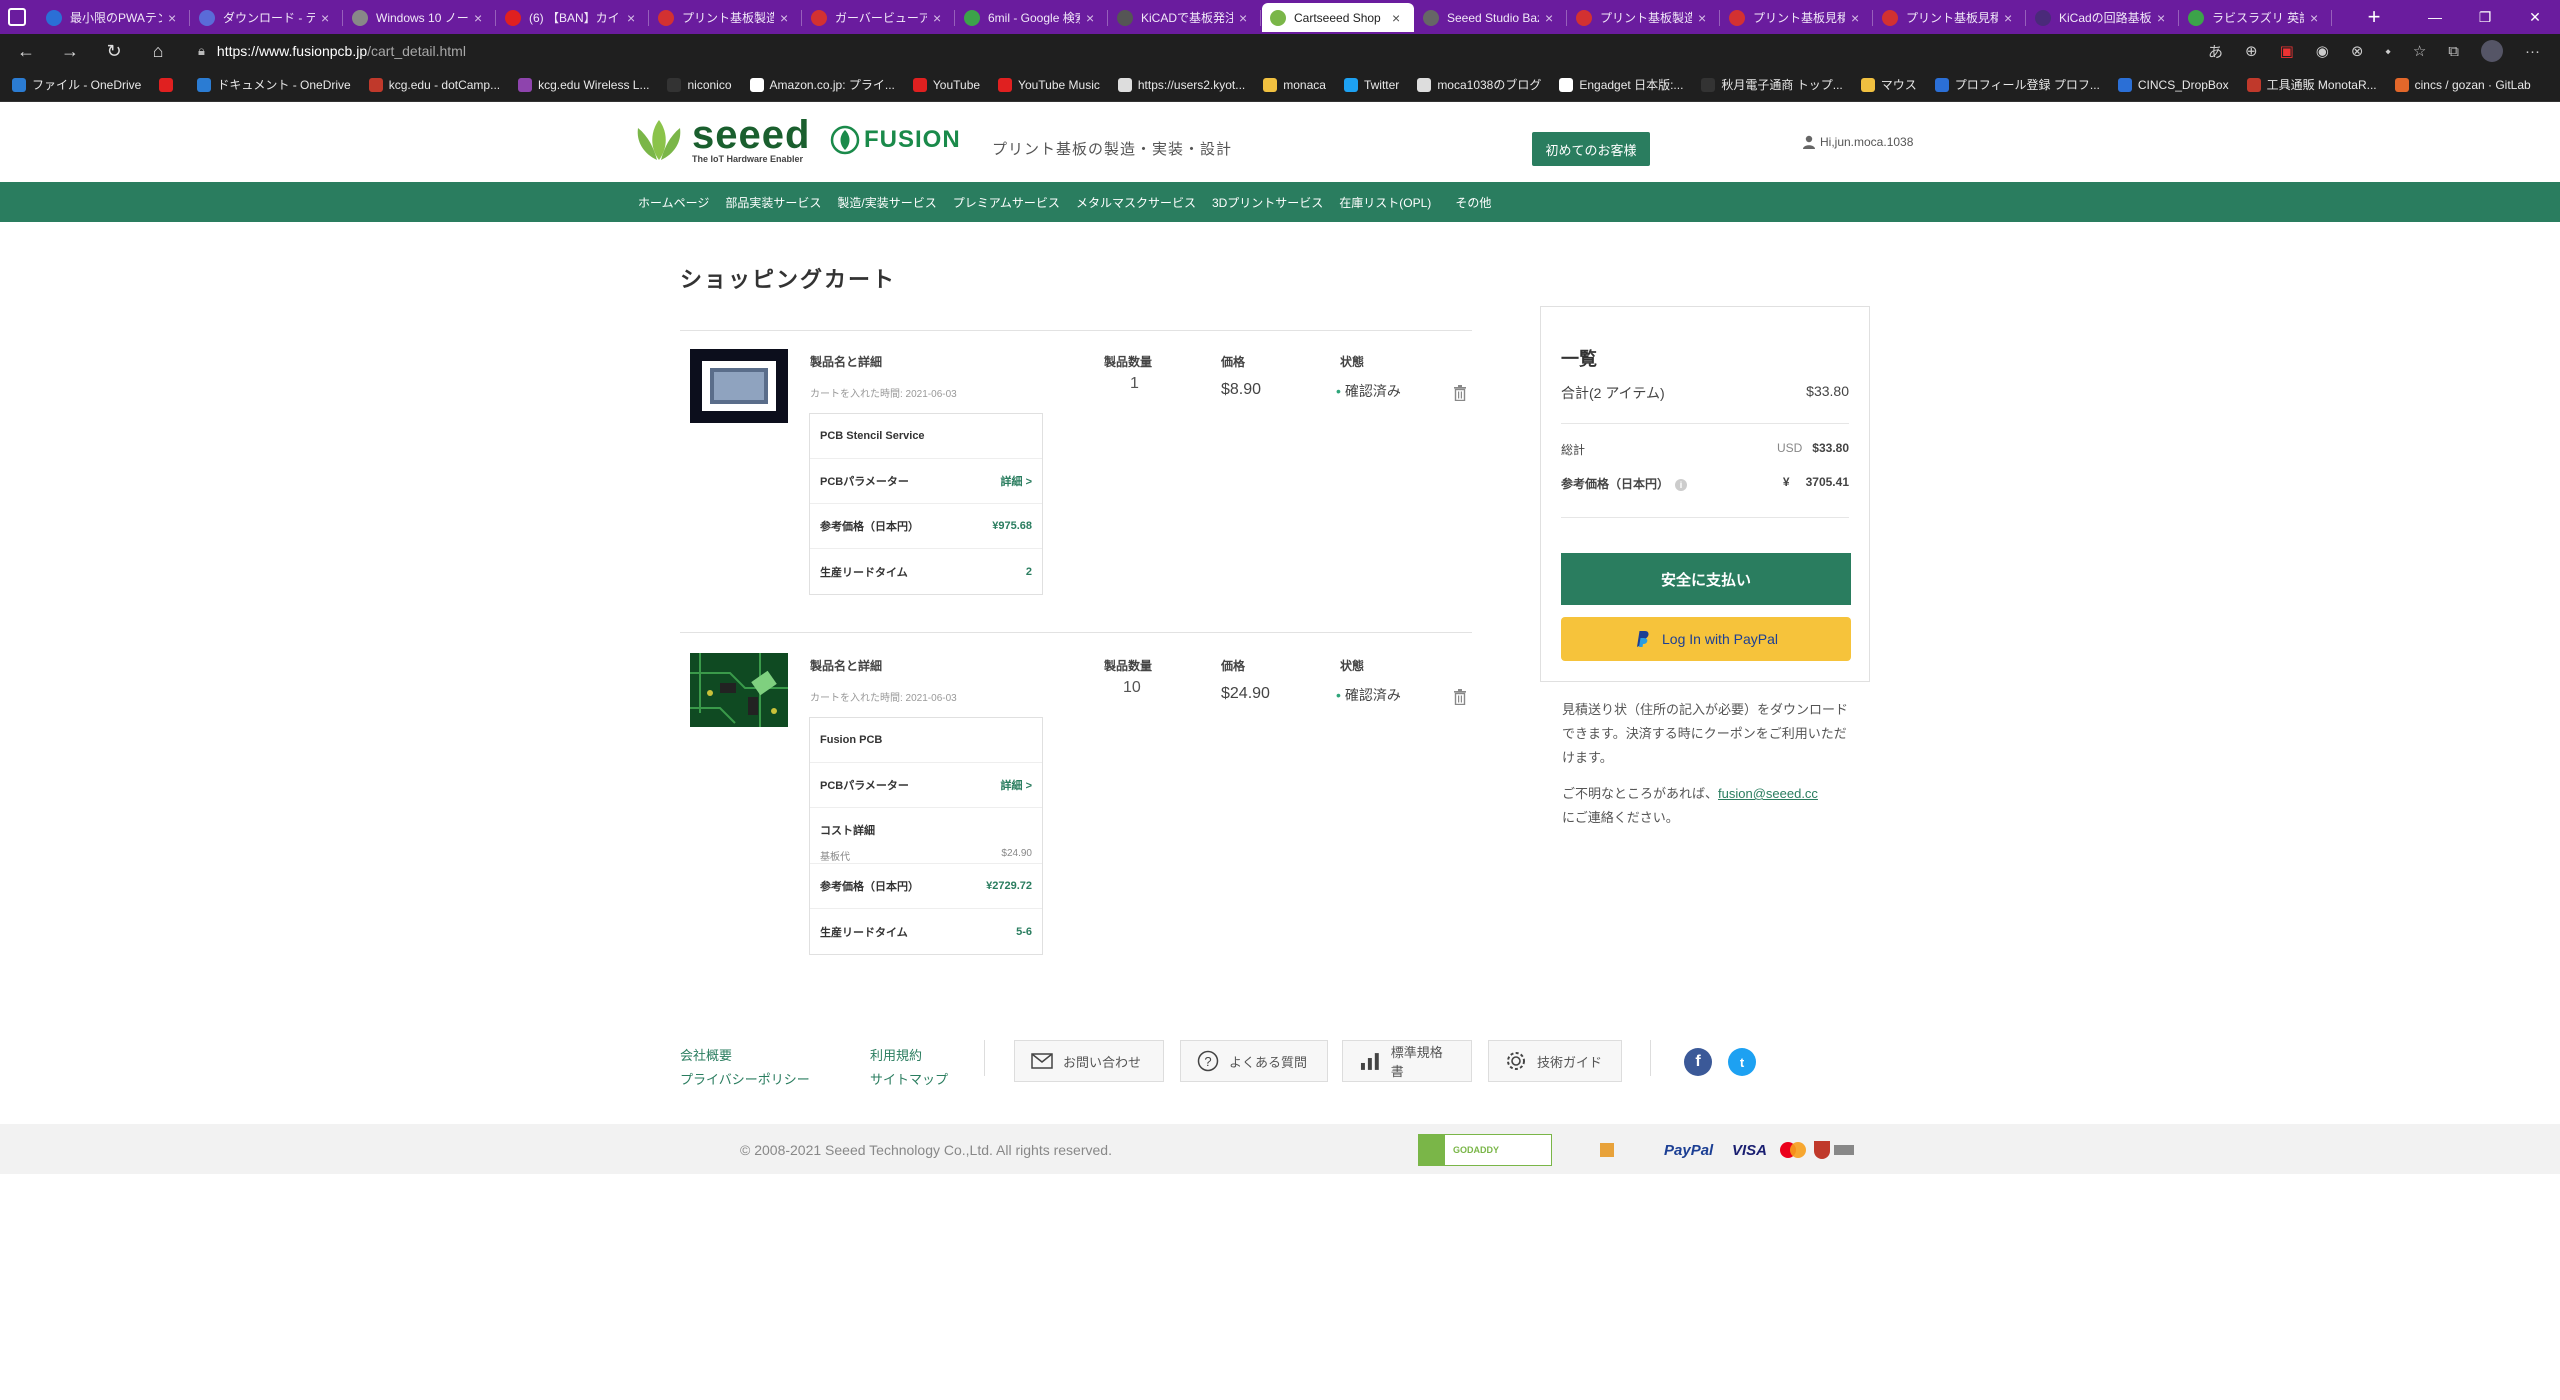 This screenshot has height=1400, width=2560. What do you see at coordinates (1742, 1062) in the screenshot?
I see `twitter-icon: t` at bounding box center [1742, 1062].